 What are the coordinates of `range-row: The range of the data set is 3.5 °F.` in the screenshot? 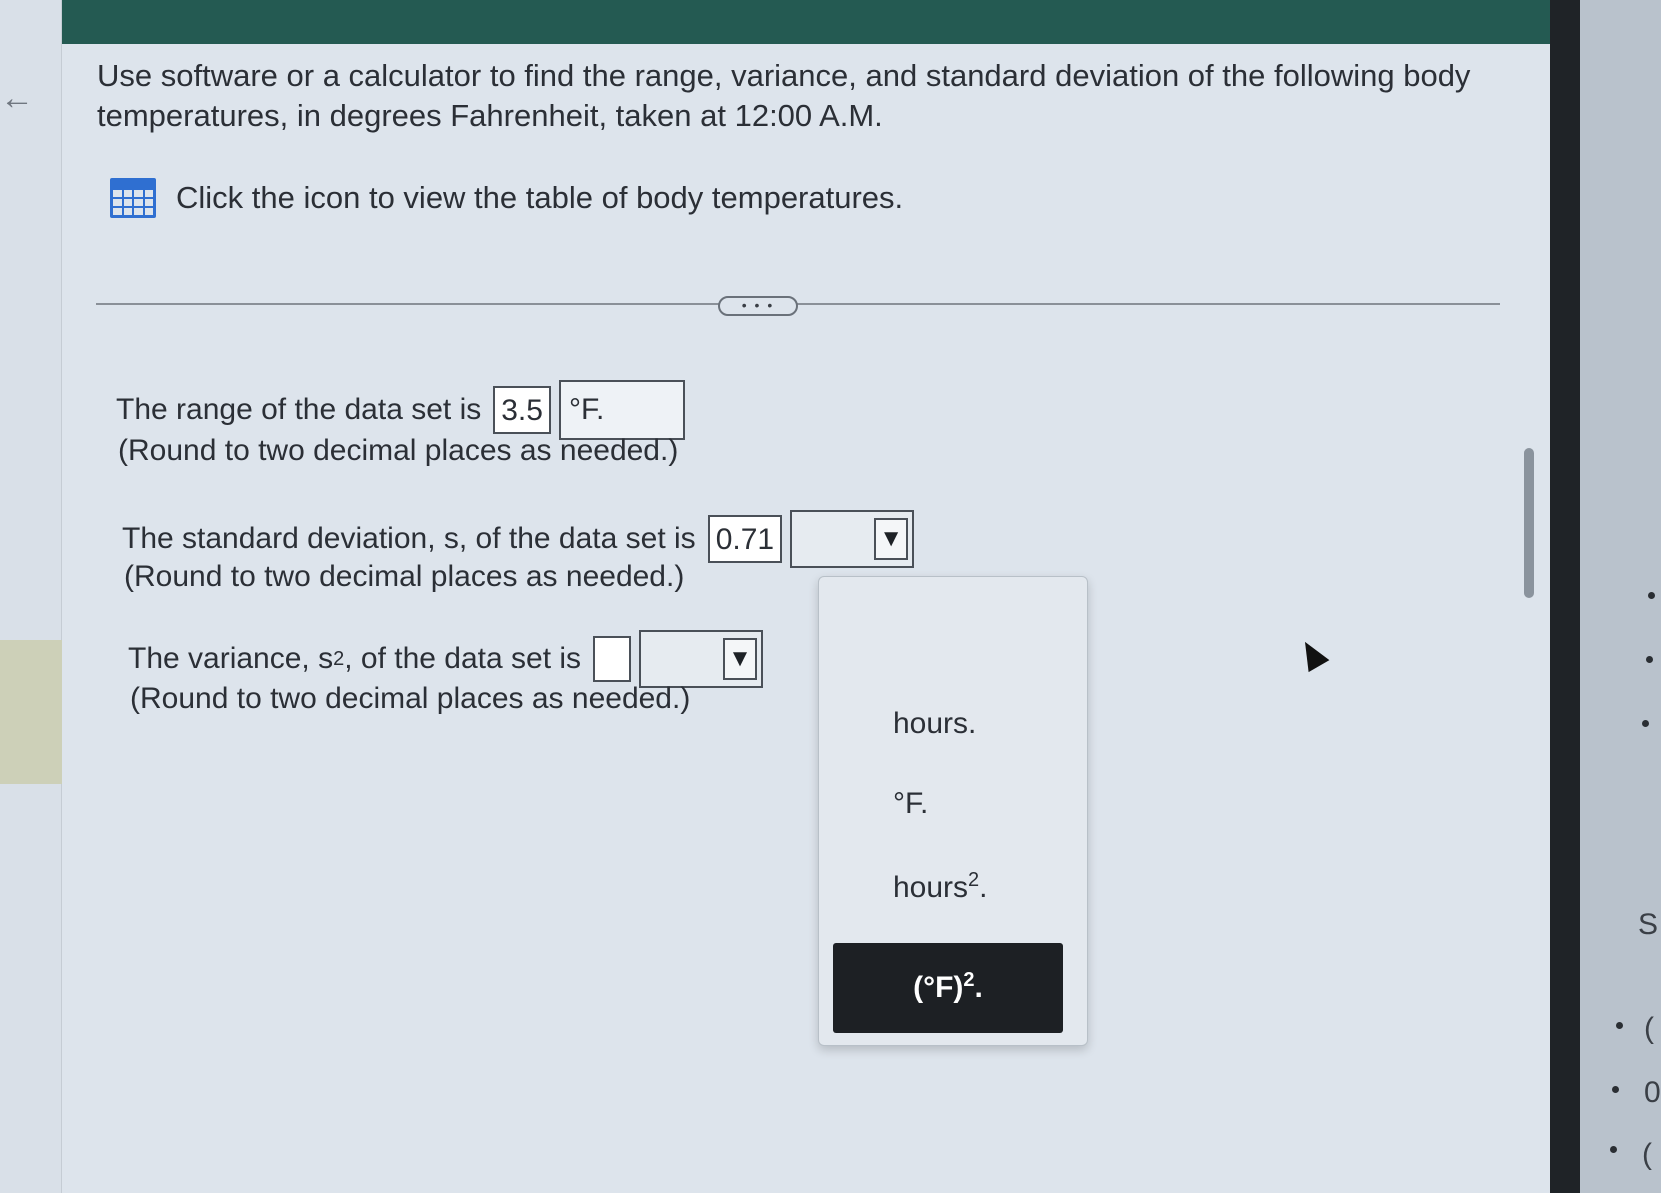 It's located at (400, 410).